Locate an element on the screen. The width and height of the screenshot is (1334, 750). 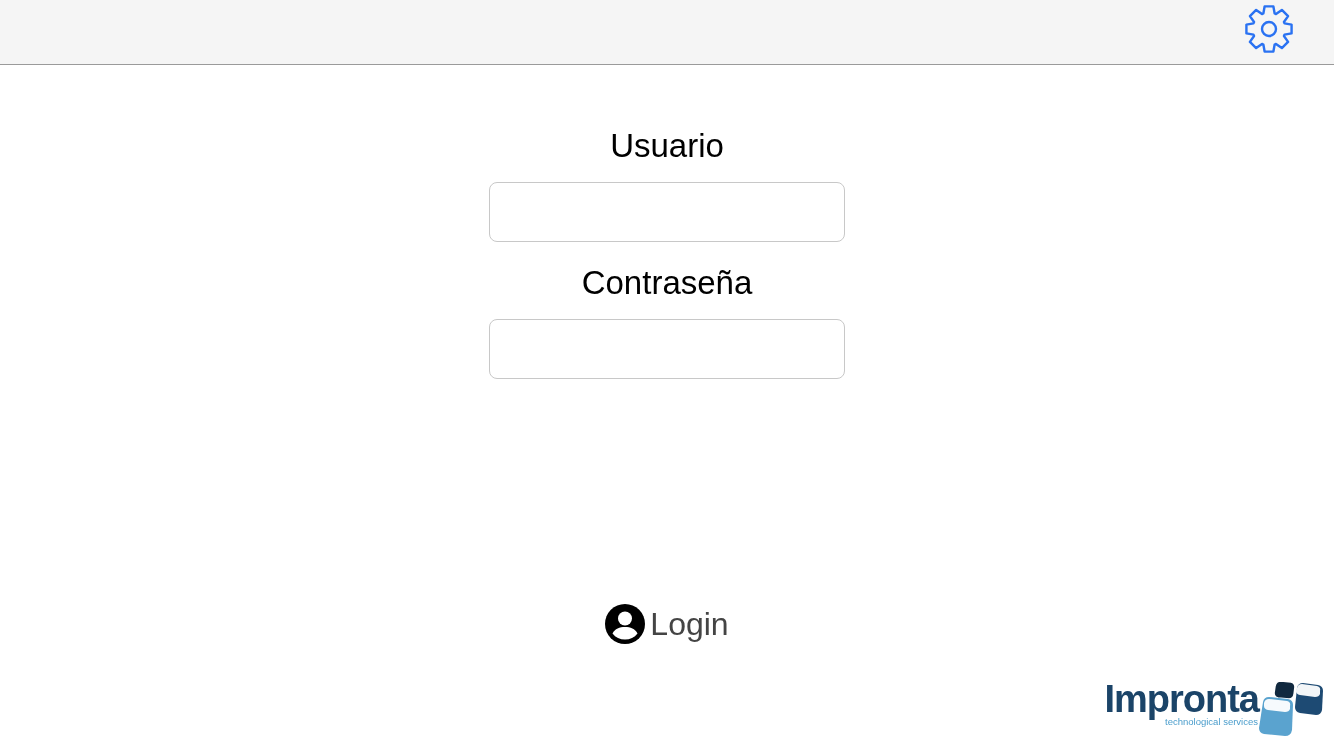
settings-button is located at coordinates (1269, 29).